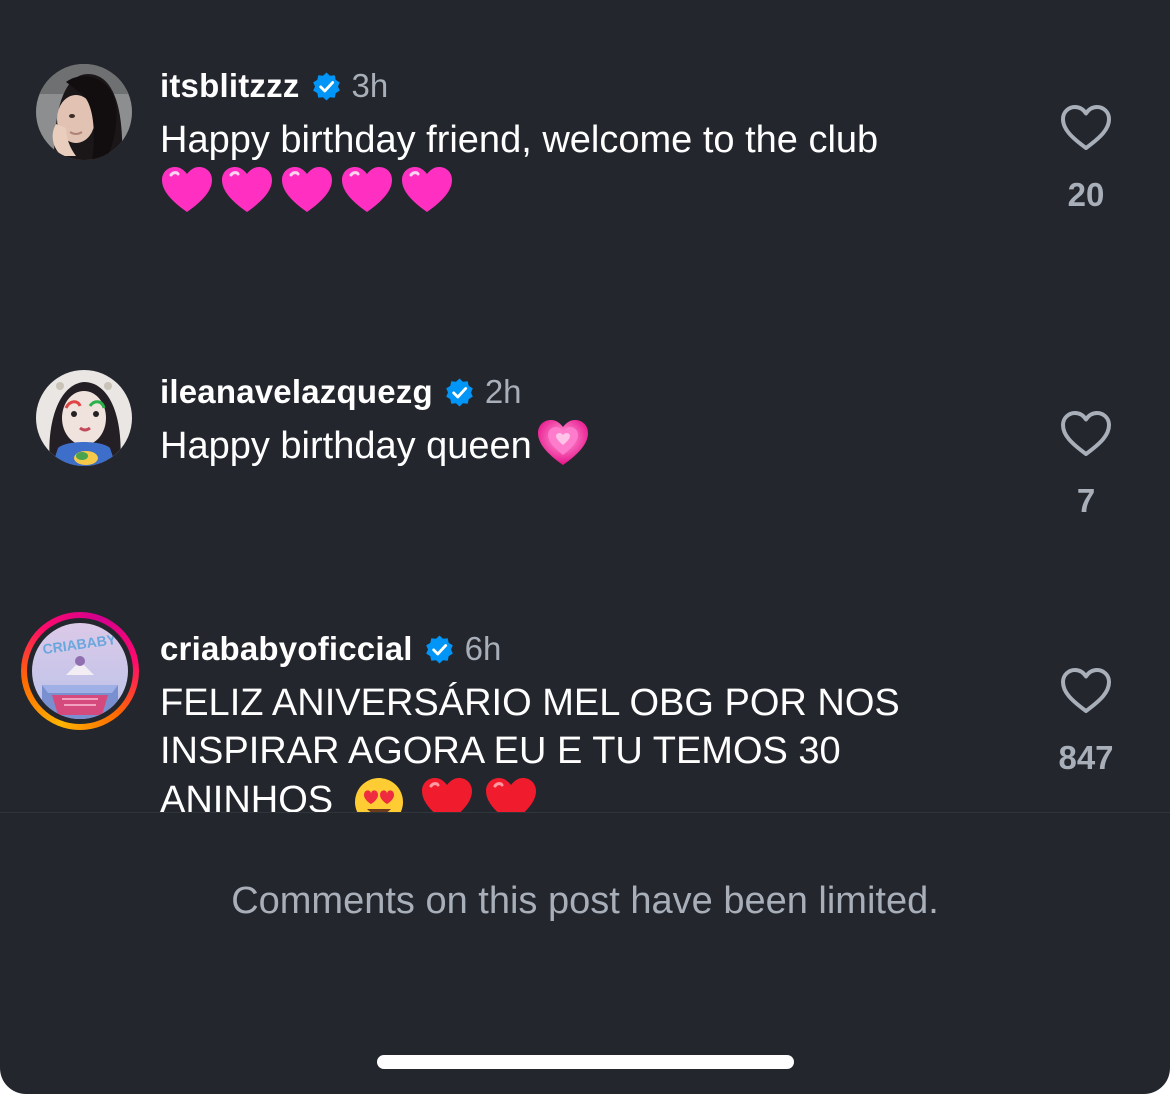  What do you see at coordinates (379, 793) in the screenshot?
I see `heart-eyes-face-emoji-icon` at bounding box center [379, 793].